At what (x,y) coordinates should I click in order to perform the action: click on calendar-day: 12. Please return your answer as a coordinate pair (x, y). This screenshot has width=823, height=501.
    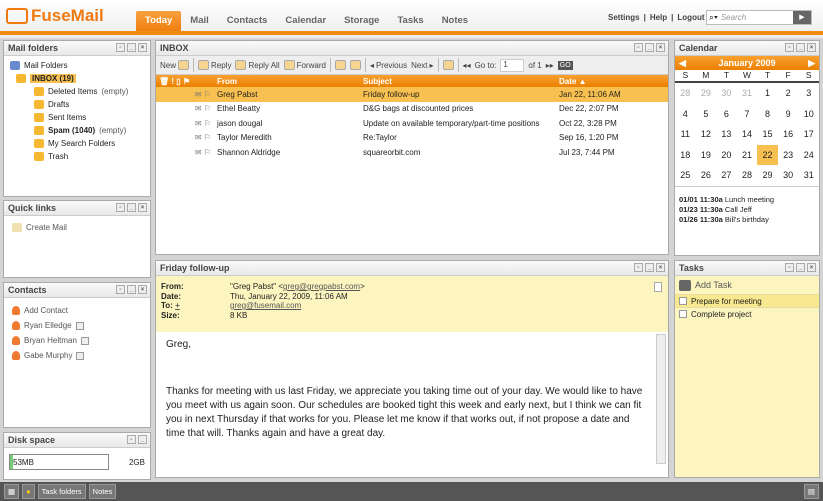
    Looking at the image, I should click on (706, 134).